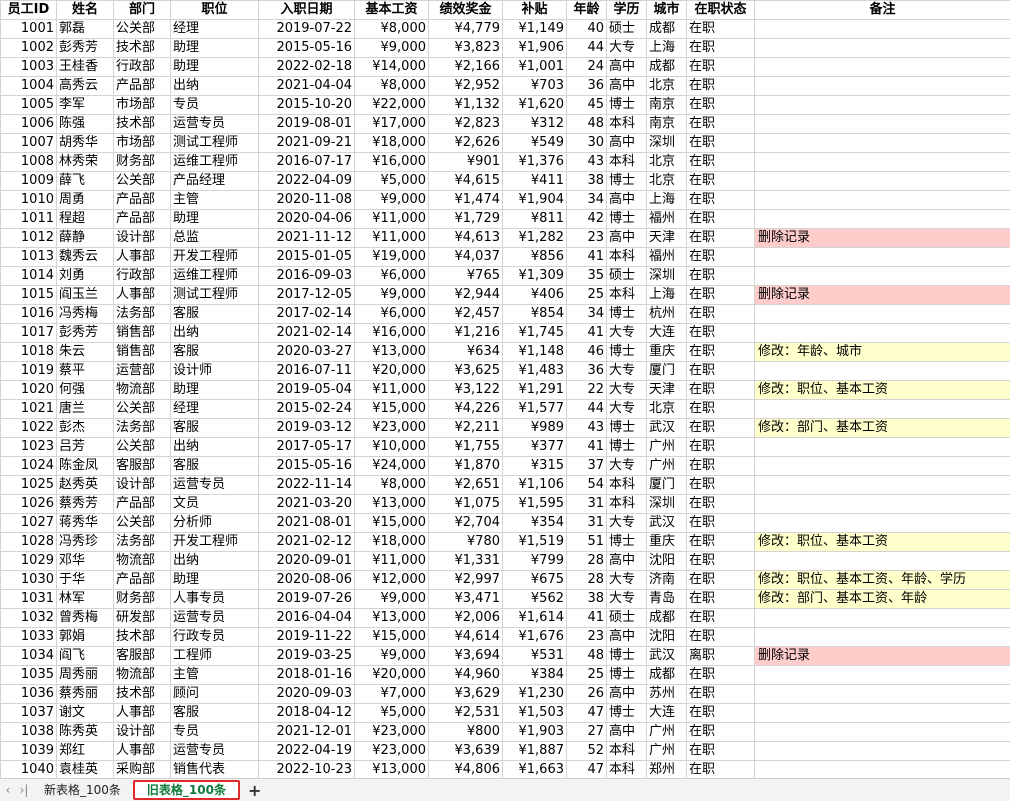  I want to click on cell-allowance: ¥1,887, so click(535, 751).